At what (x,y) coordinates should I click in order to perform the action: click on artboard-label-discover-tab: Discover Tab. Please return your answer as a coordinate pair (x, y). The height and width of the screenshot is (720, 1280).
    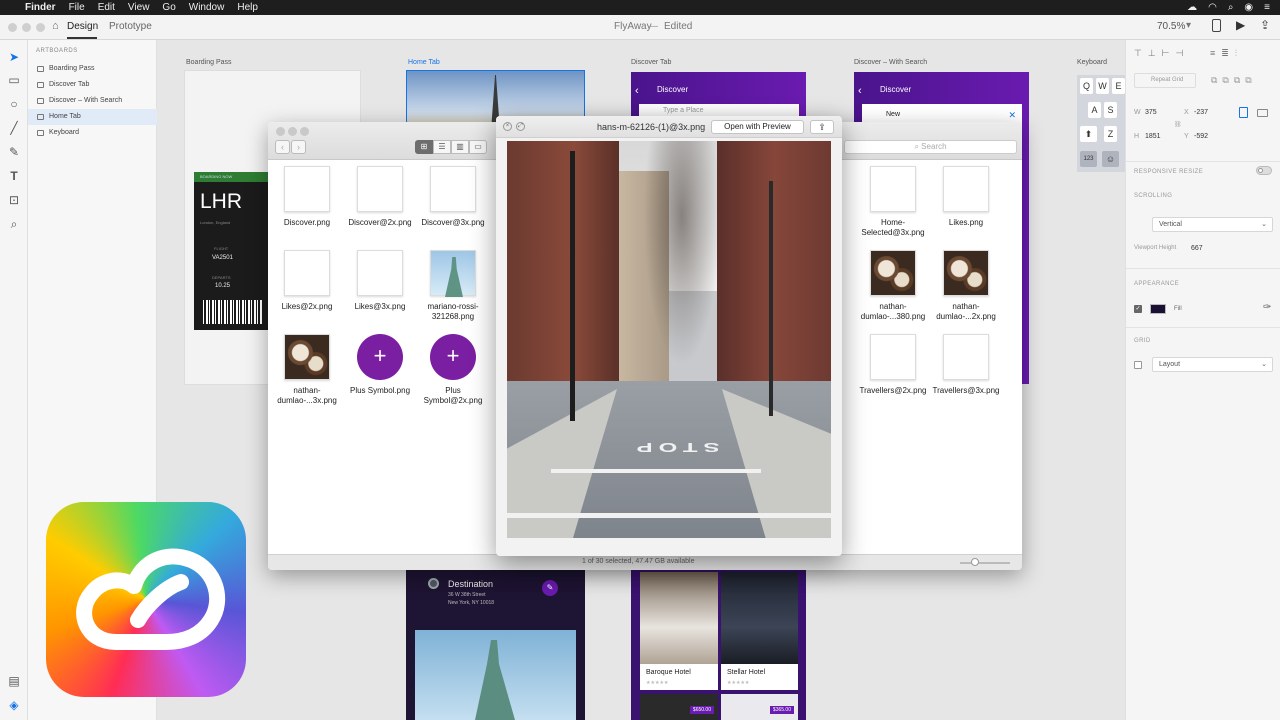
    Looking at the image, I should click on (651, 62).